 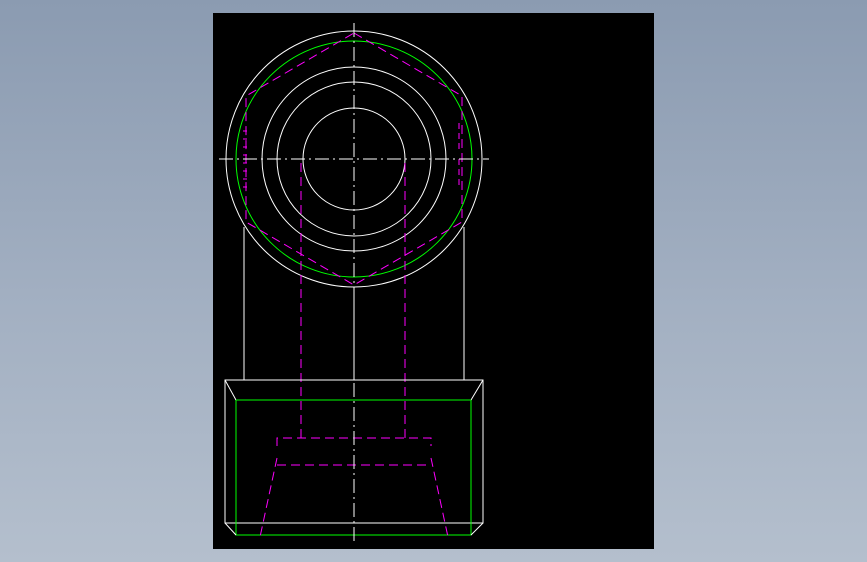 I want to click on chamfer-tl, so click(x=230, y=390).